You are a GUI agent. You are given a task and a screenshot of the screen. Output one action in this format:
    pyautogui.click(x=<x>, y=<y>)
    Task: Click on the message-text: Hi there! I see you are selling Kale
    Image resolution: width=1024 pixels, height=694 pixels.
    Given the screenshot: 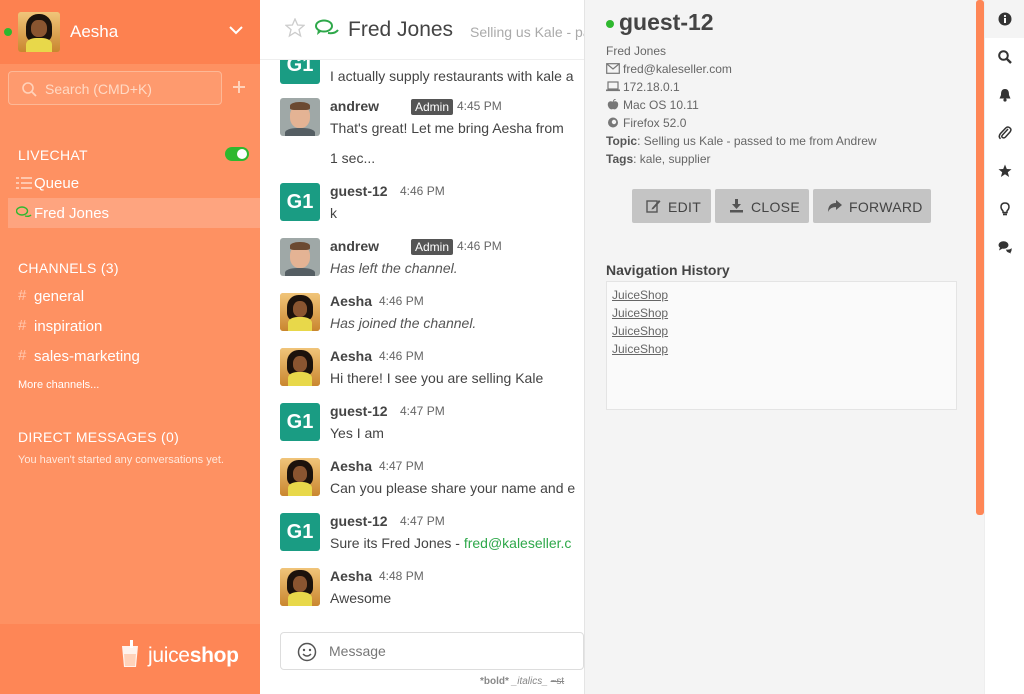 What is the action you would take?
    pyautogui.click(x=437, y=378)
    